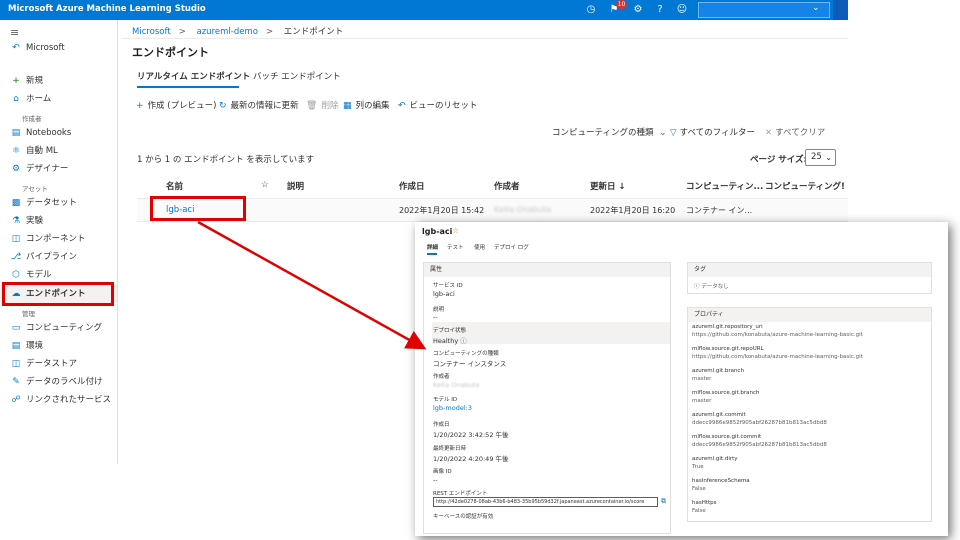 Image resolution: width=960 pixels, height=540 pixels. I want to click on pipeline-icon: ⎇, so click(16, 257).